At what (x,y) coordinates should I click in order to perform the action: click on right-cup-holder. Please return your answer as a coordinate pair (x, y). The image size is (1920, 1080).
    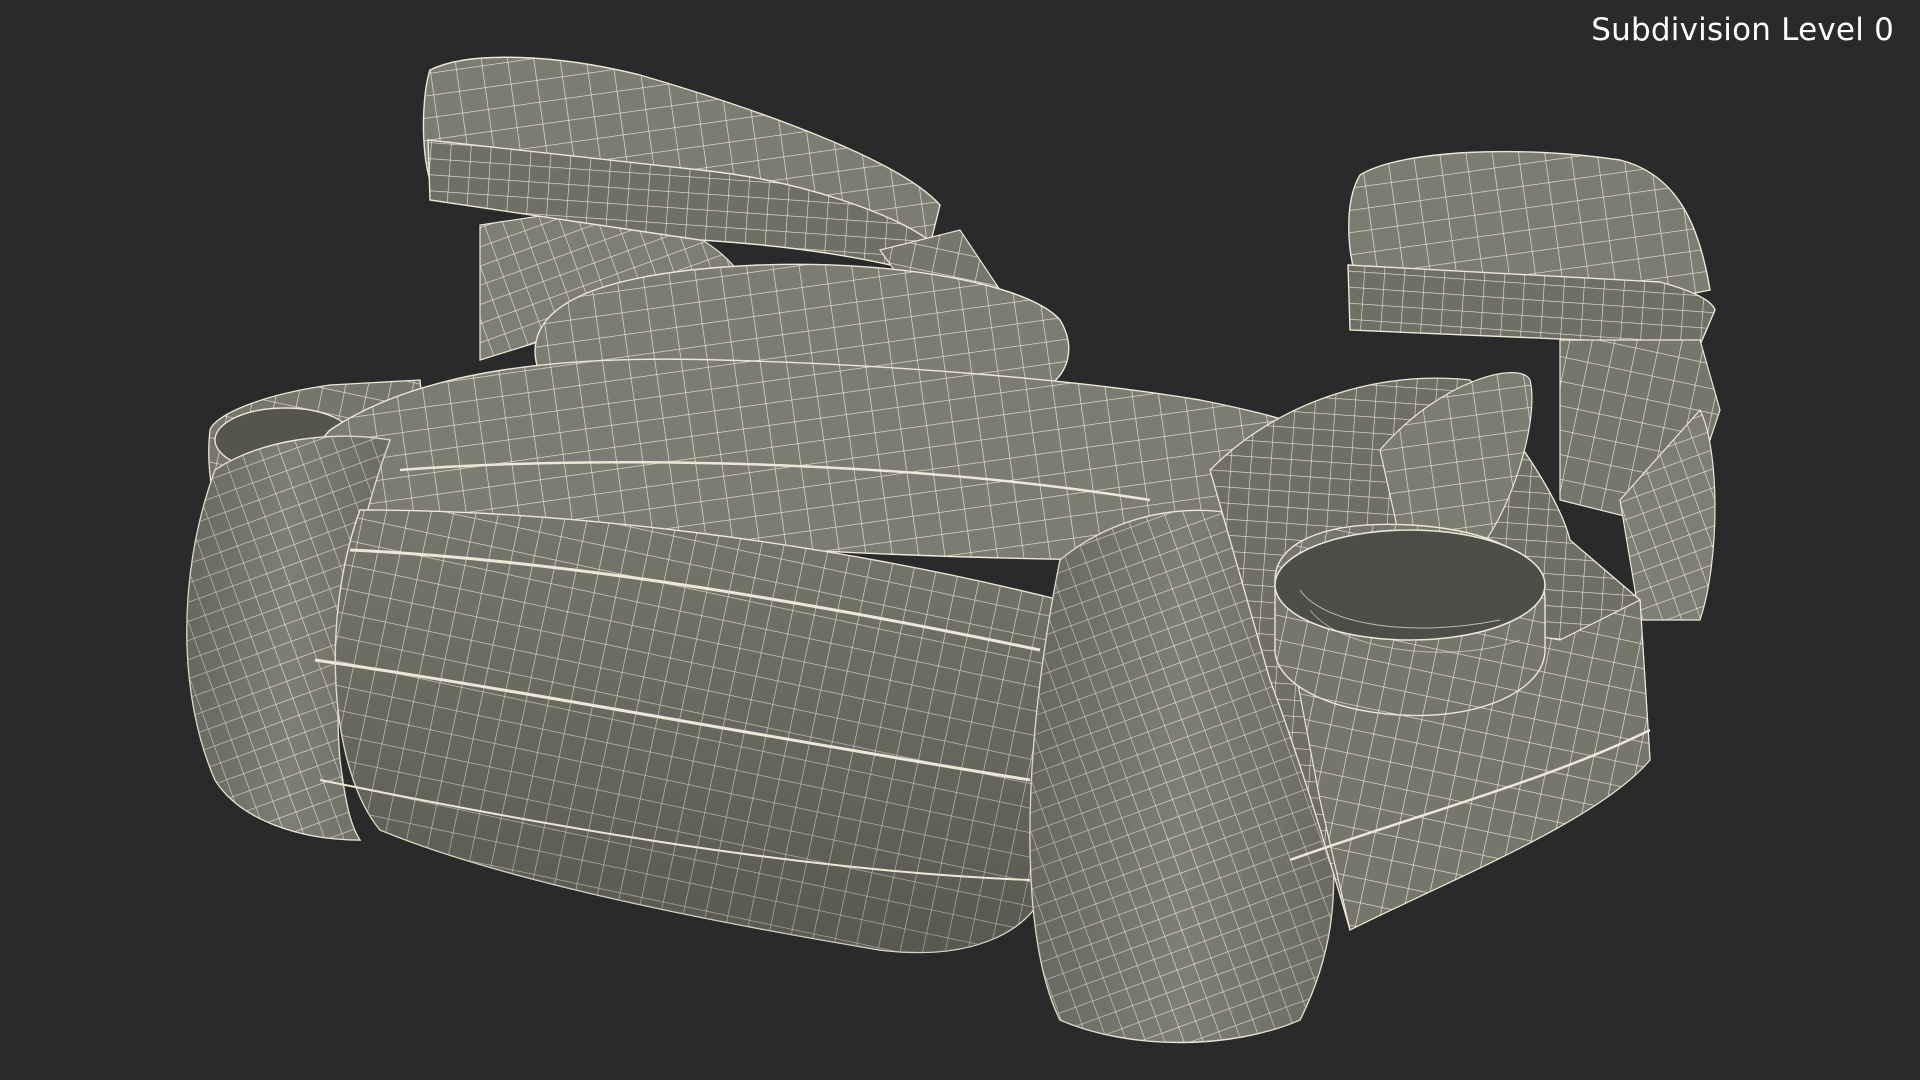
    Looking at the image, I should click on (1410, 620).